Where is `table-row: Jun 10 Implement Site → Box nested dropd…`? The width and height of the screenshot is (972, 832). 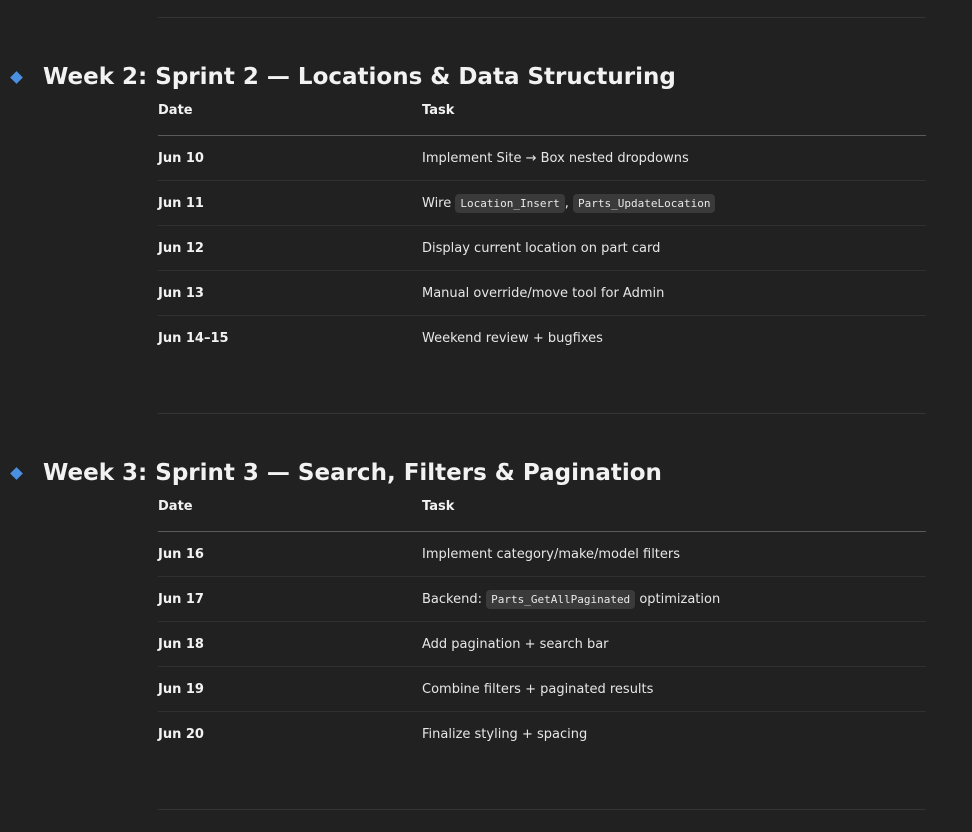
table-row: Jun 10 Implement Site → Box nested dropd… is located at coordinates (542, 158).